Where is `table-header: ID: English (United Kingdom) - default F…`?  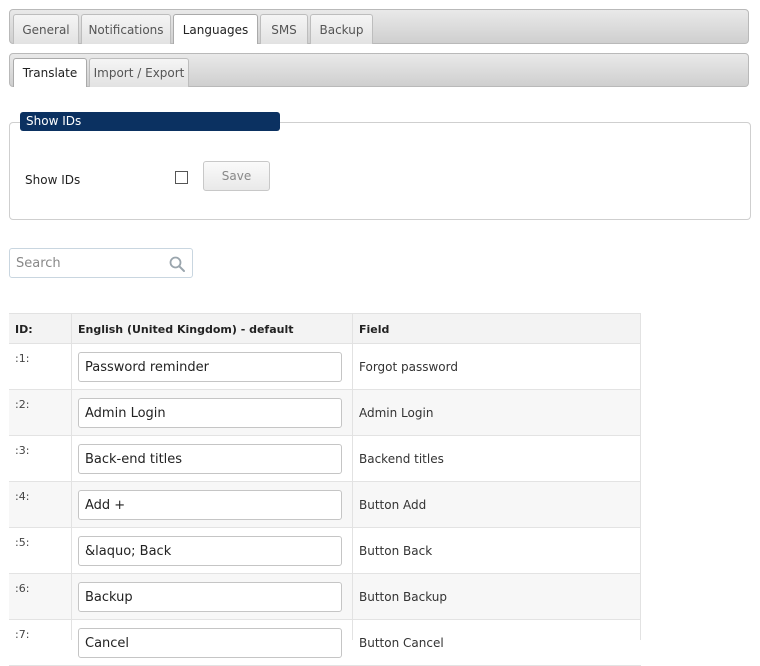
table-header: ID: English (United Kingdom) - default F… is located at coordinates (325, 328).